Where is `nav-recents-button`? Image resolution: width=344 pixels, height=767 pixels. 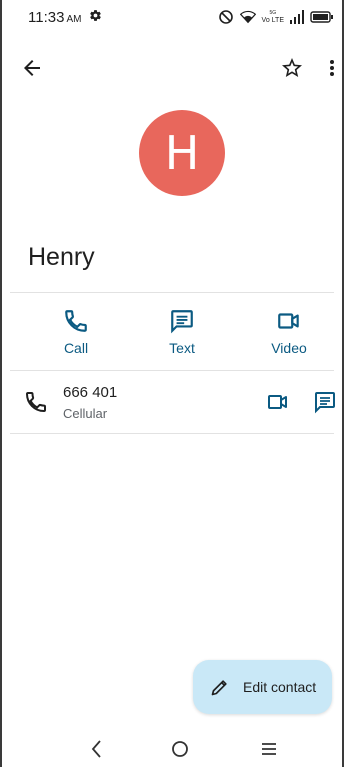
nav-recents-button is located at coordinates (269, 749).